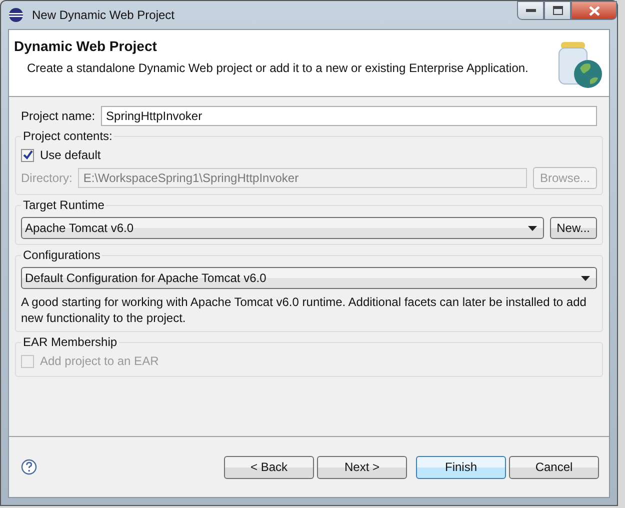  I want to click on field-label: Directory:, so click(46, 178).